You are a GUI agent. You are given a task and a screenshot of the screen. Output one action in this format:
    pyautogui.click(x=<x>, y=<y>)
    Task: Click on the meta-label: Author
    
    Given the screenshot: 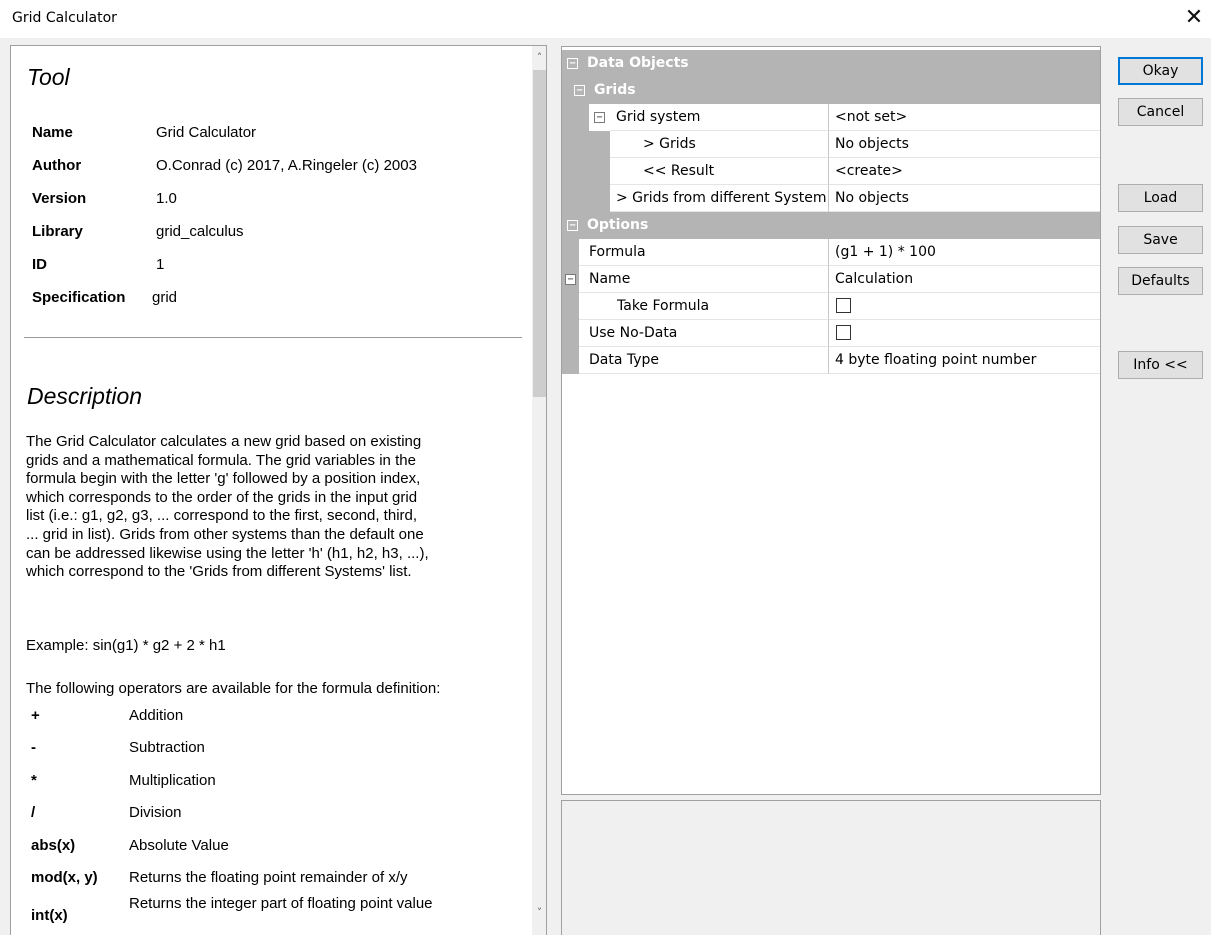 What is the action you would take?
    pyautogui.click(x=57, y=165)
    